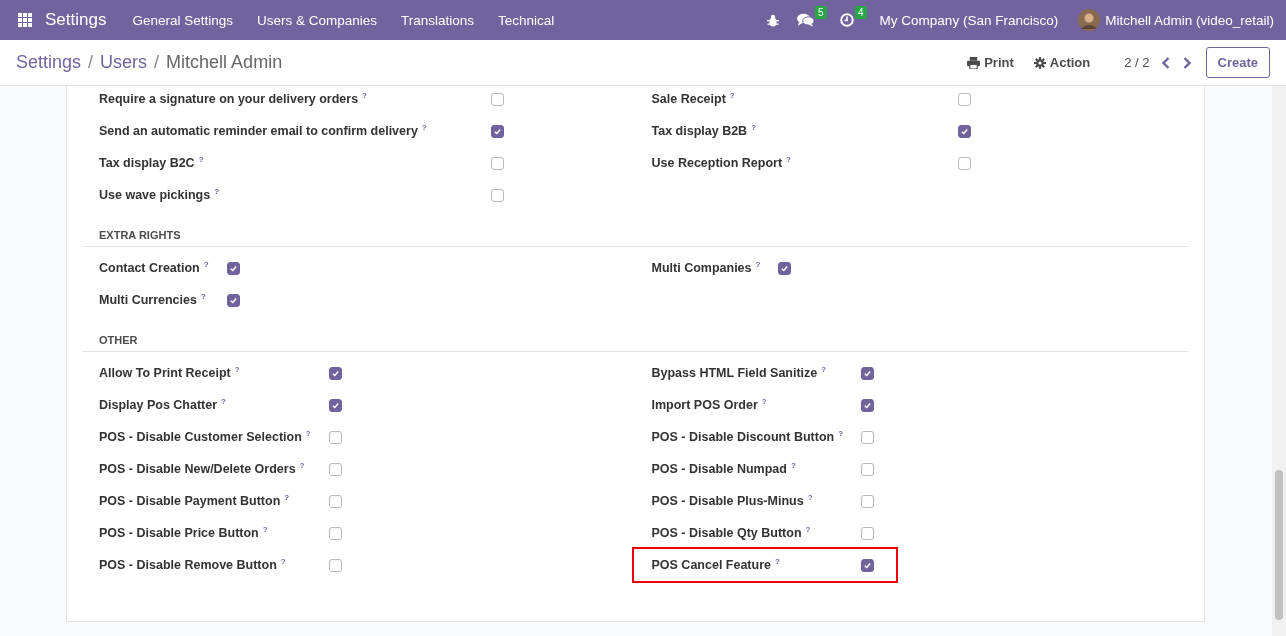 Image resolution: width=1286 pixels, height=636 pixels. I want to click on field-label: Allow To Print Receipt, so click(165, 373).